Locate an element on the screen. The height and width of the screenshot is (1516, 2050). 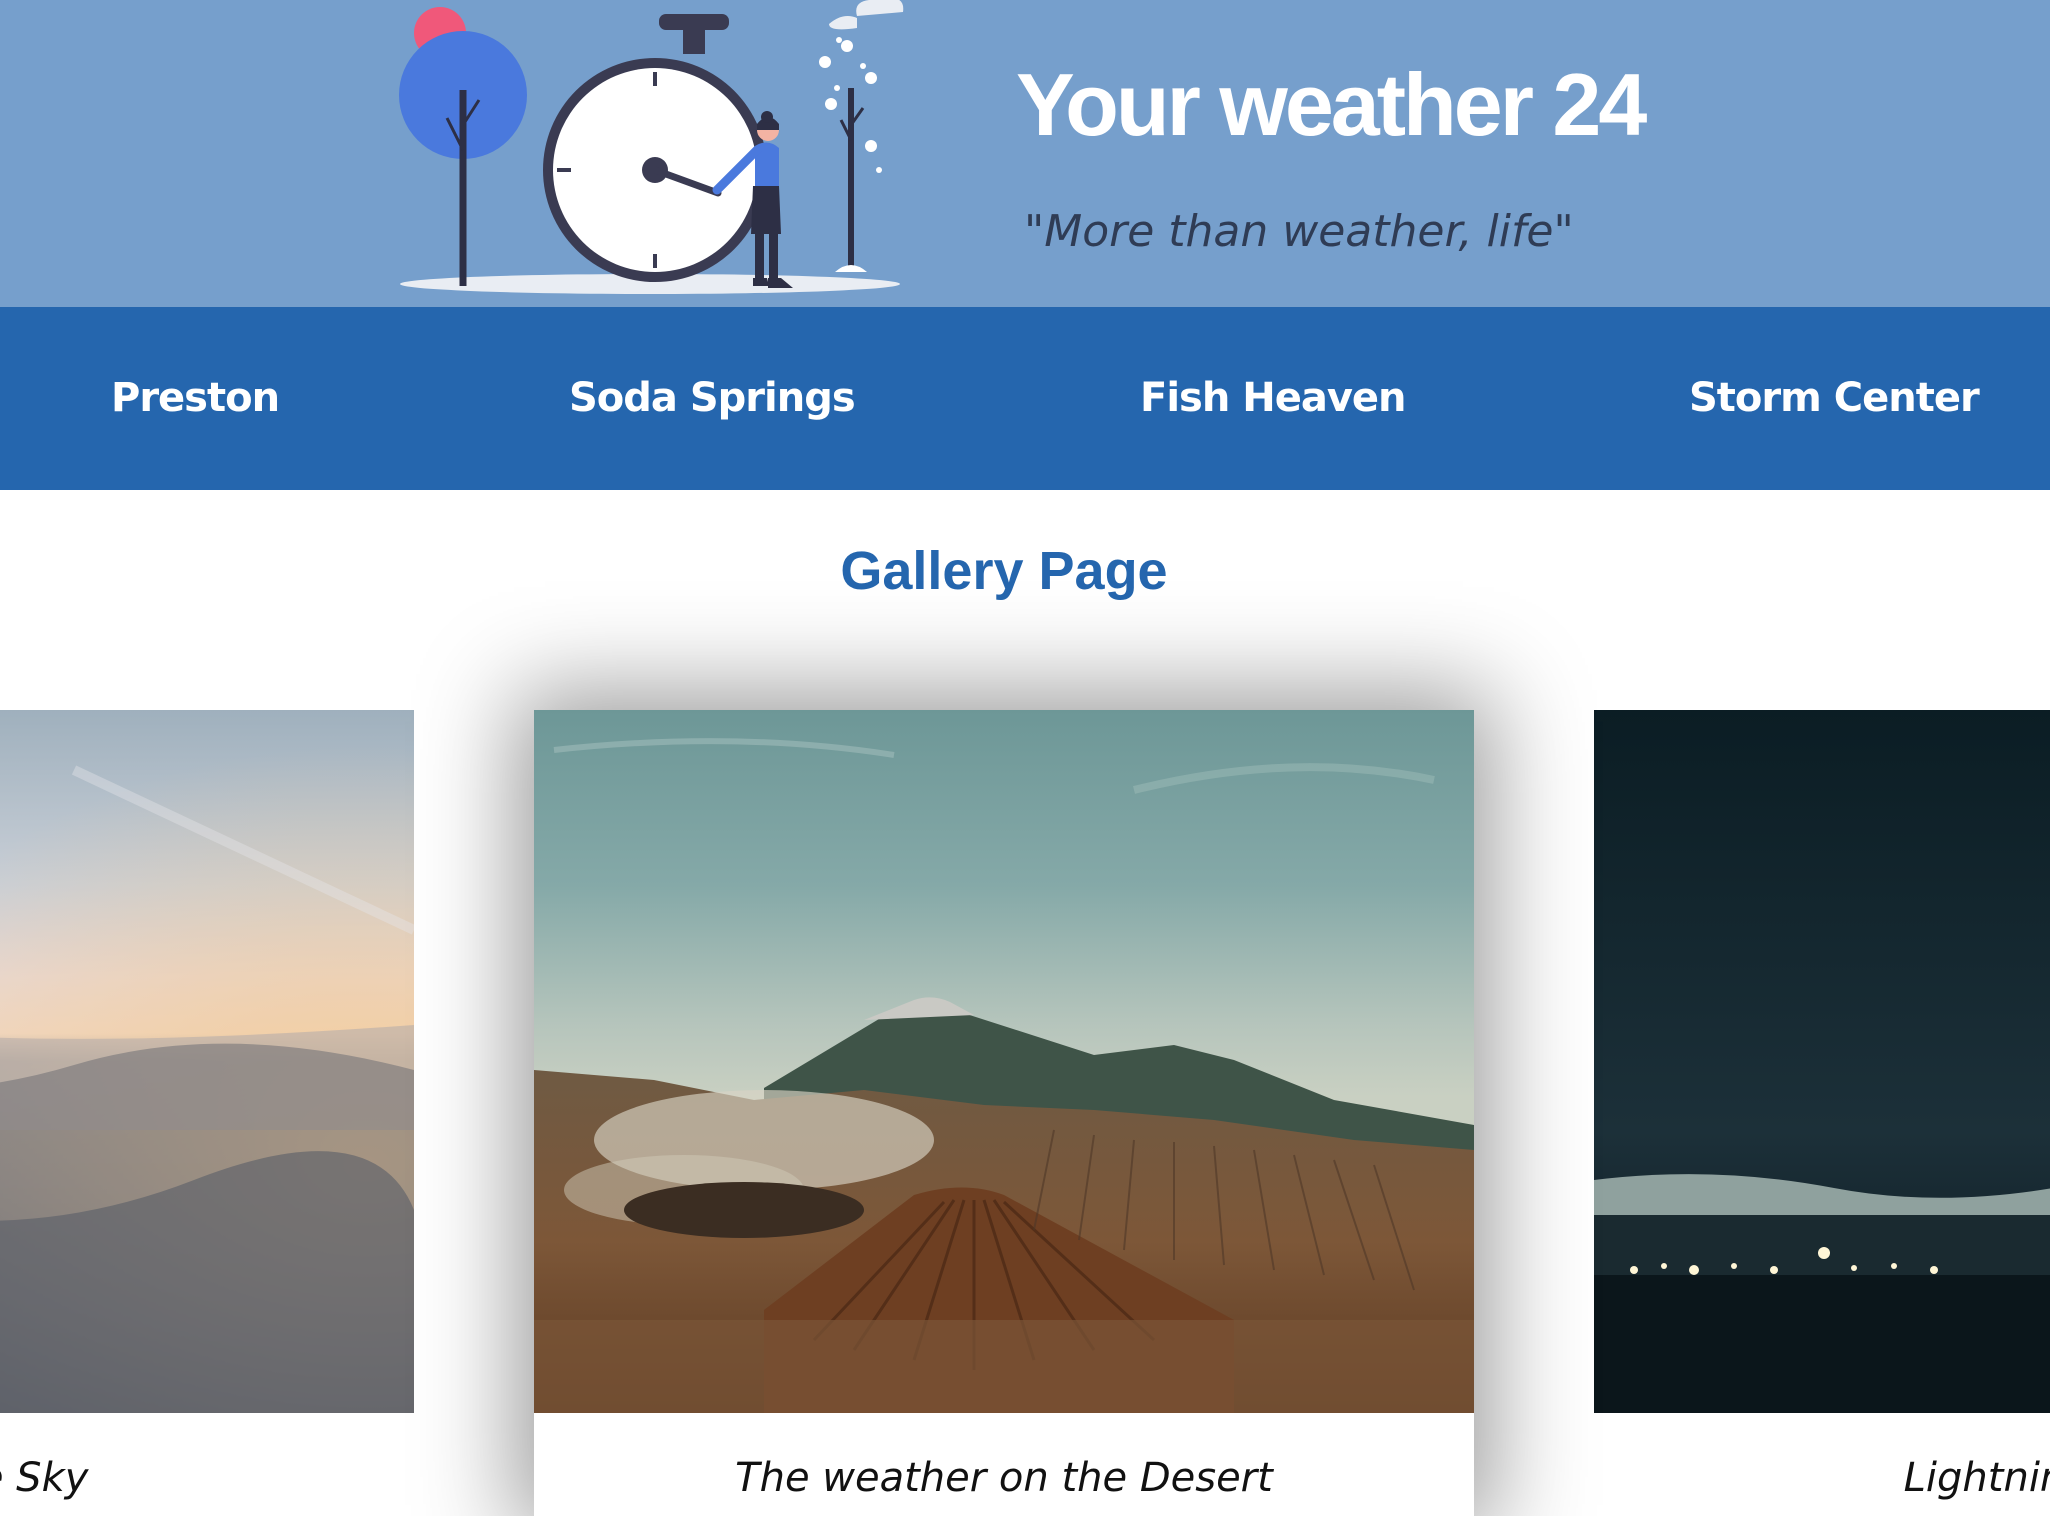
clock-illustration is located at coordinates (651, 147).